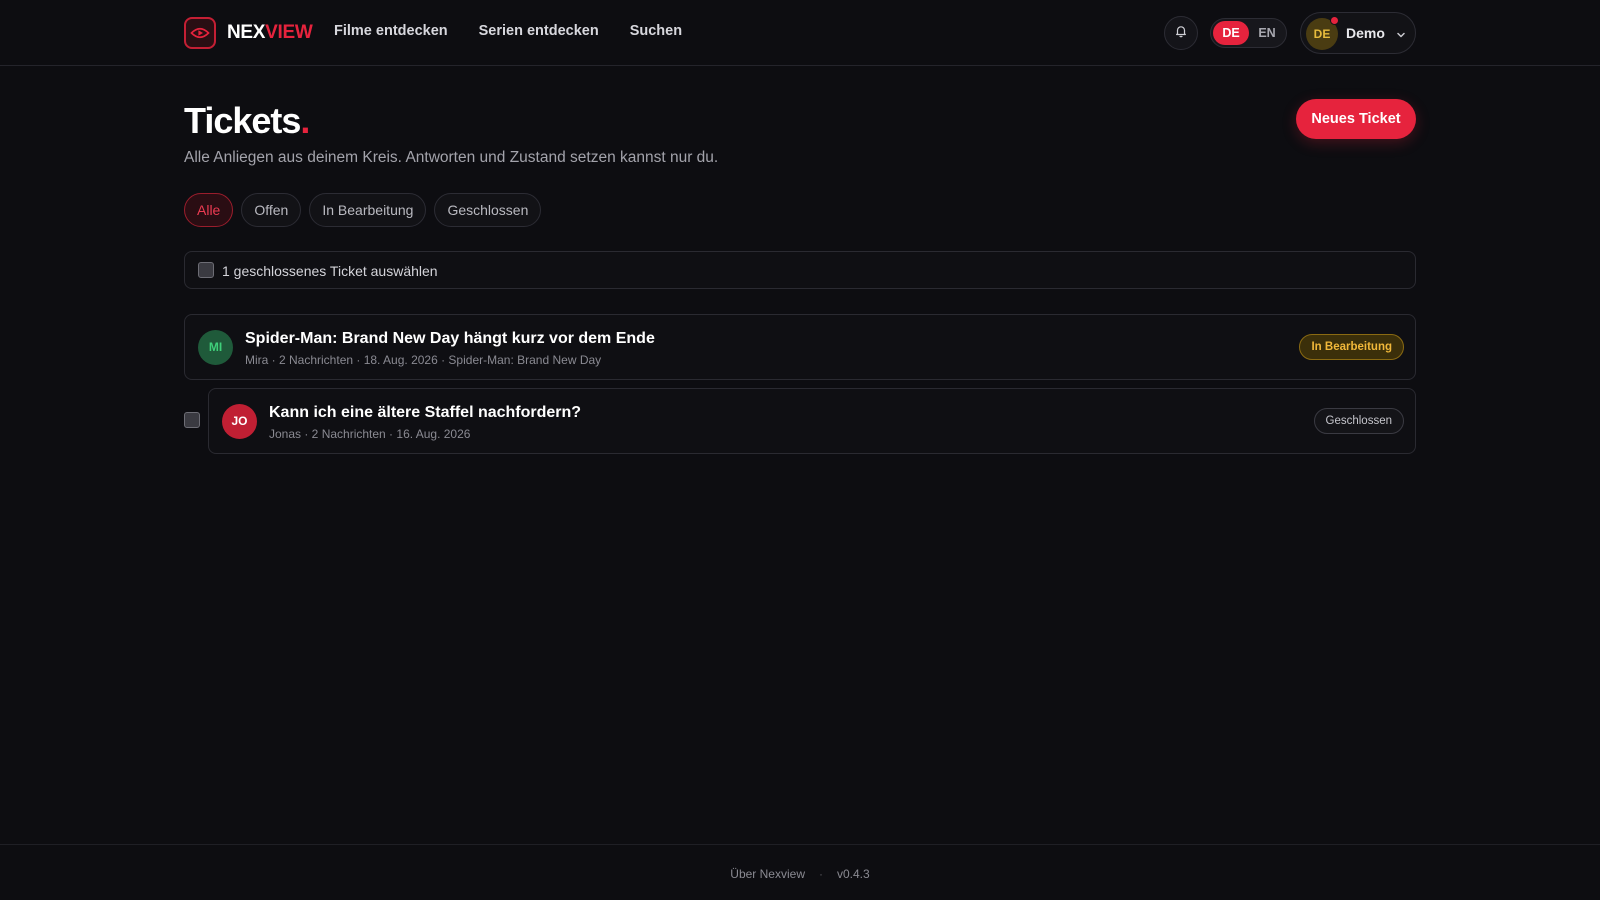 This screenshot has width=1600, height=900. I want to click on status-filter-chips: Alle Offen In Bearbeitung Geschlossen, so click(363, 210).